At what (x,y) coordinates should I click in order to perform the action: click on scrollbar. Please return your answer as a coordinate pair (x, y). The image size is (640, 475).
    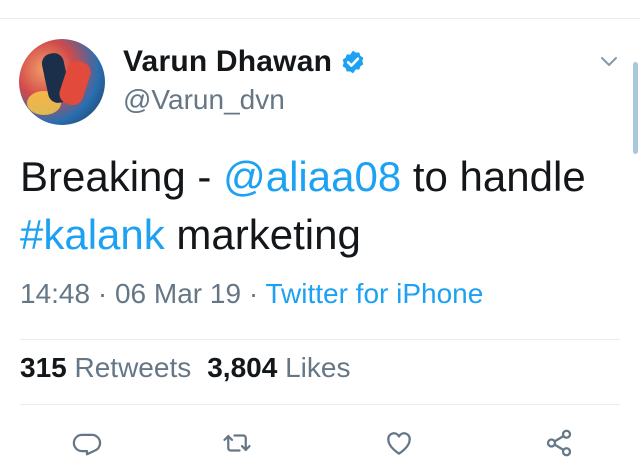
    Looking at the image, I should click on (635, 108).